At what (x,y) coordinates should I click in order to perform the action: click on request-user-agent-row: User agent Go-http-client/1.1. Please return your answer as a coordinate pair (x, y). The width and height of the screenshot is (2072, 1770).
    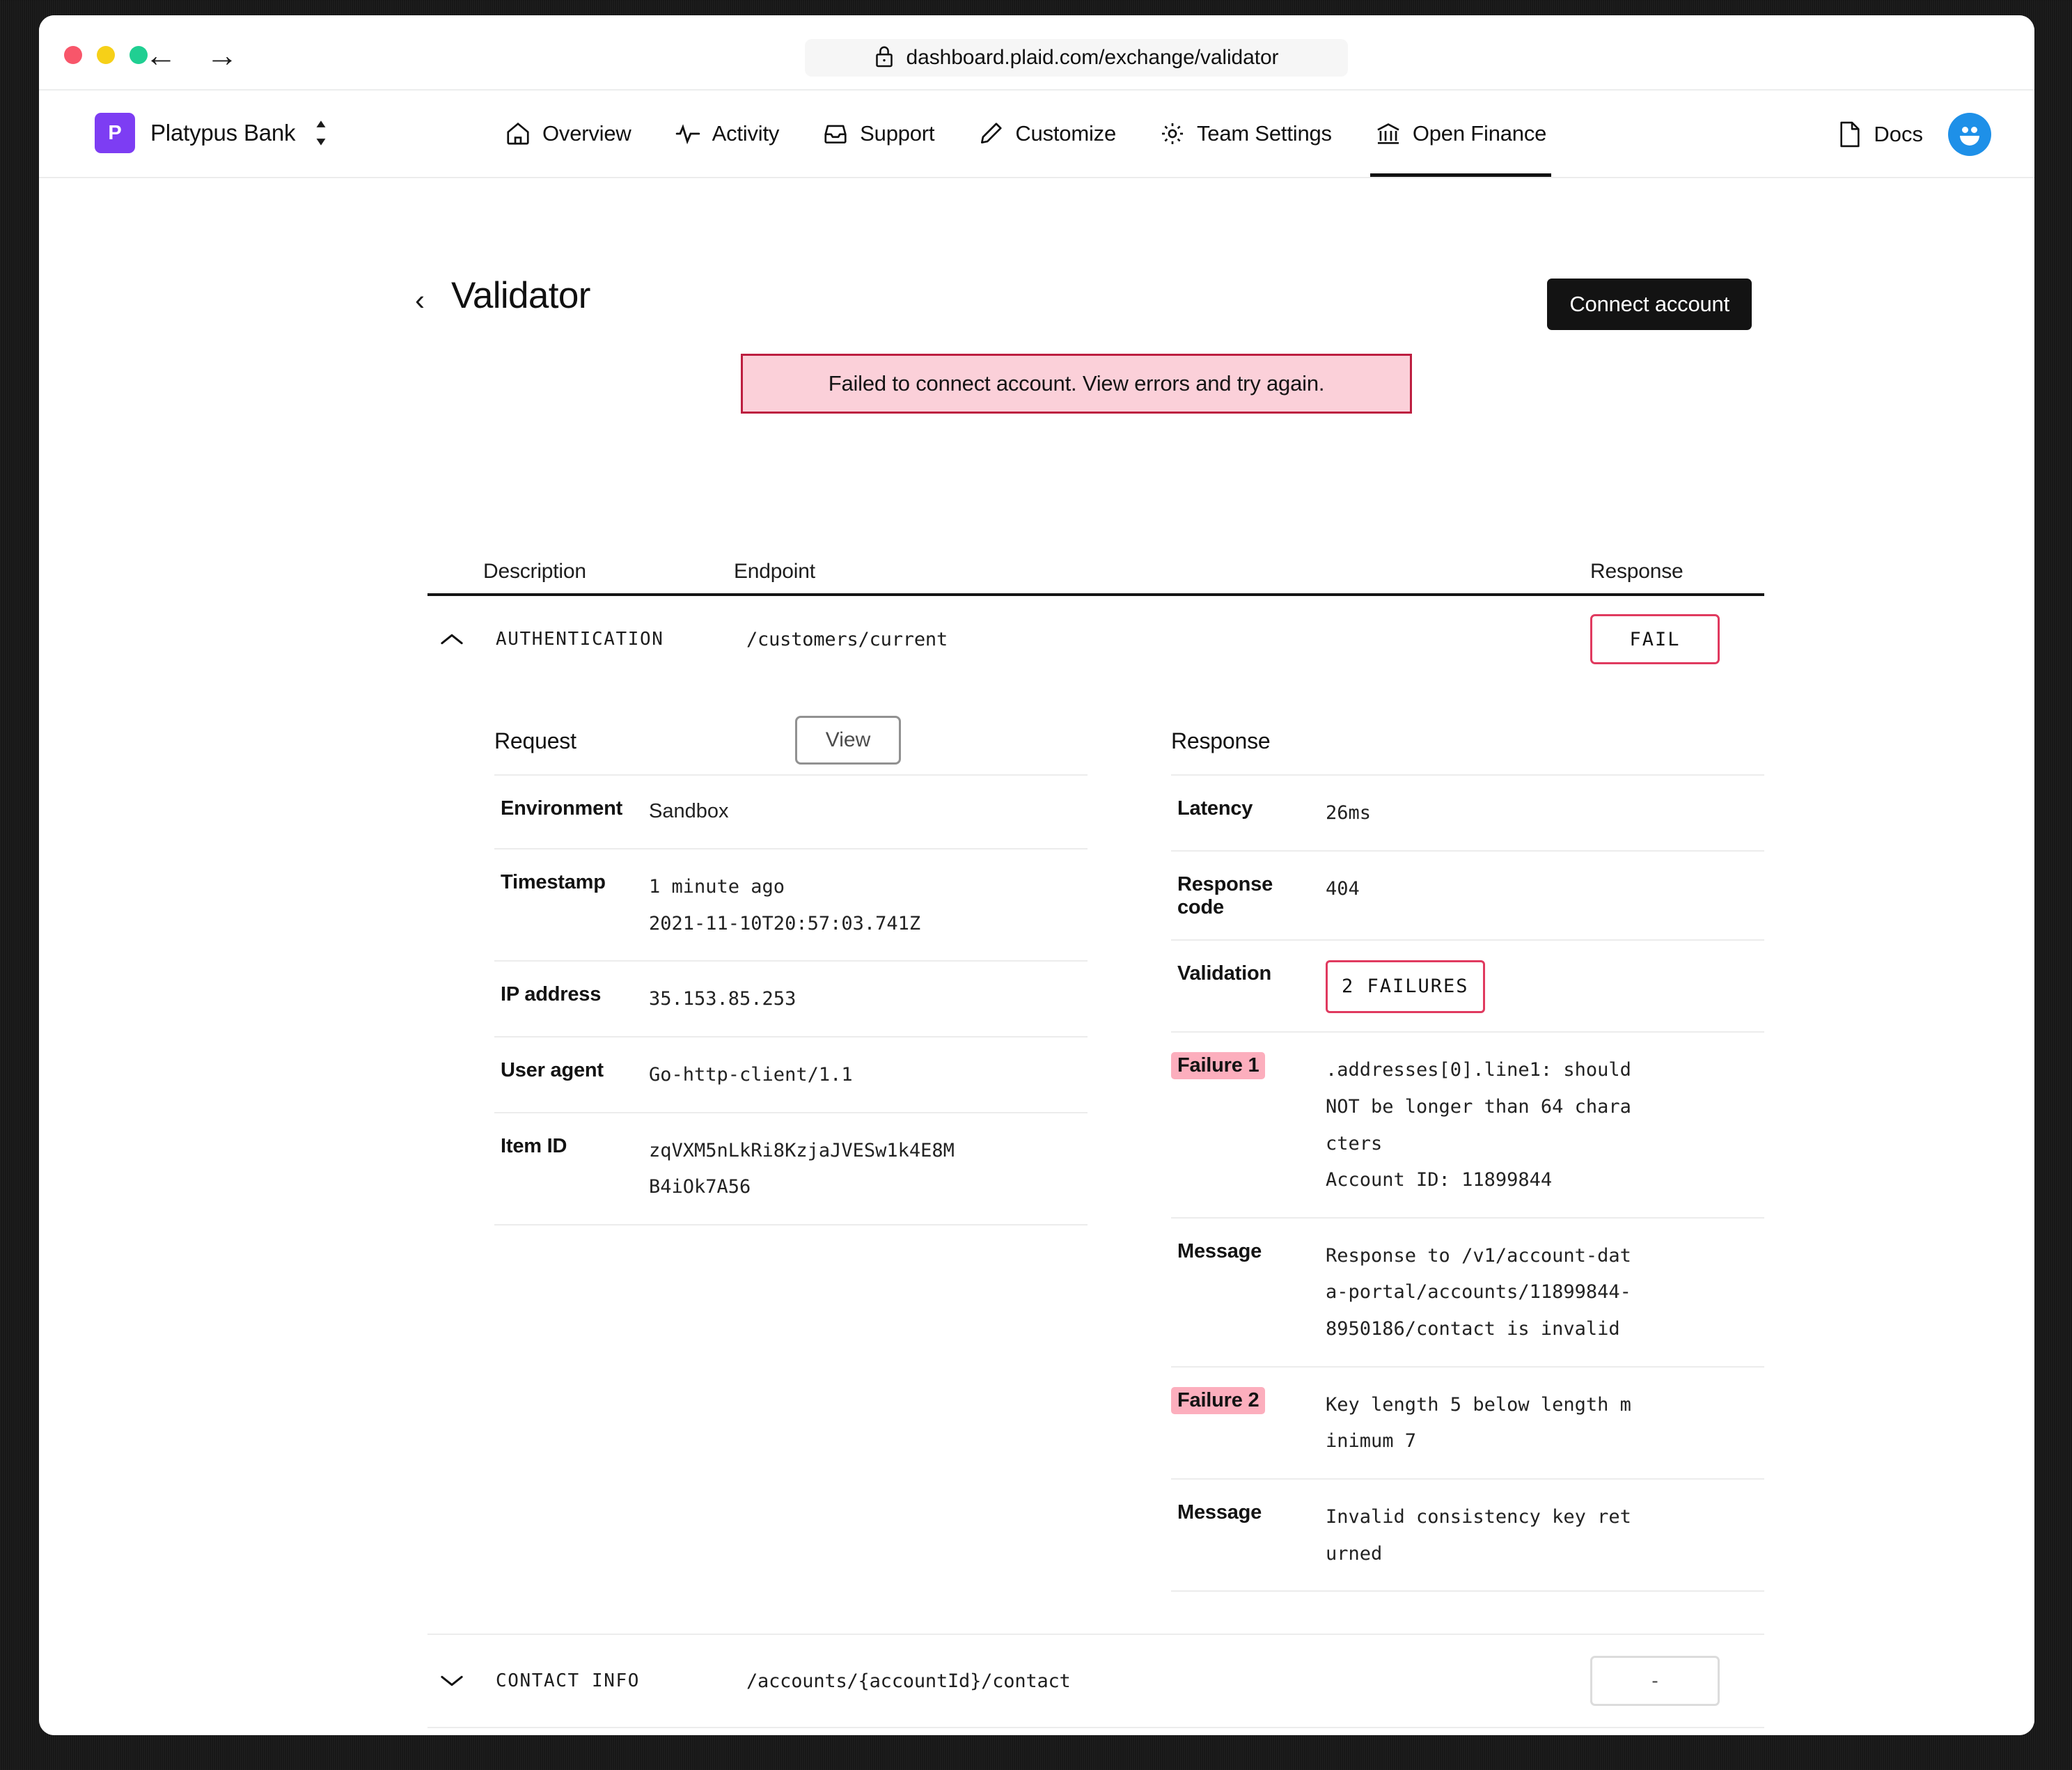
    Looking at the image, I should click on (791, 1073).